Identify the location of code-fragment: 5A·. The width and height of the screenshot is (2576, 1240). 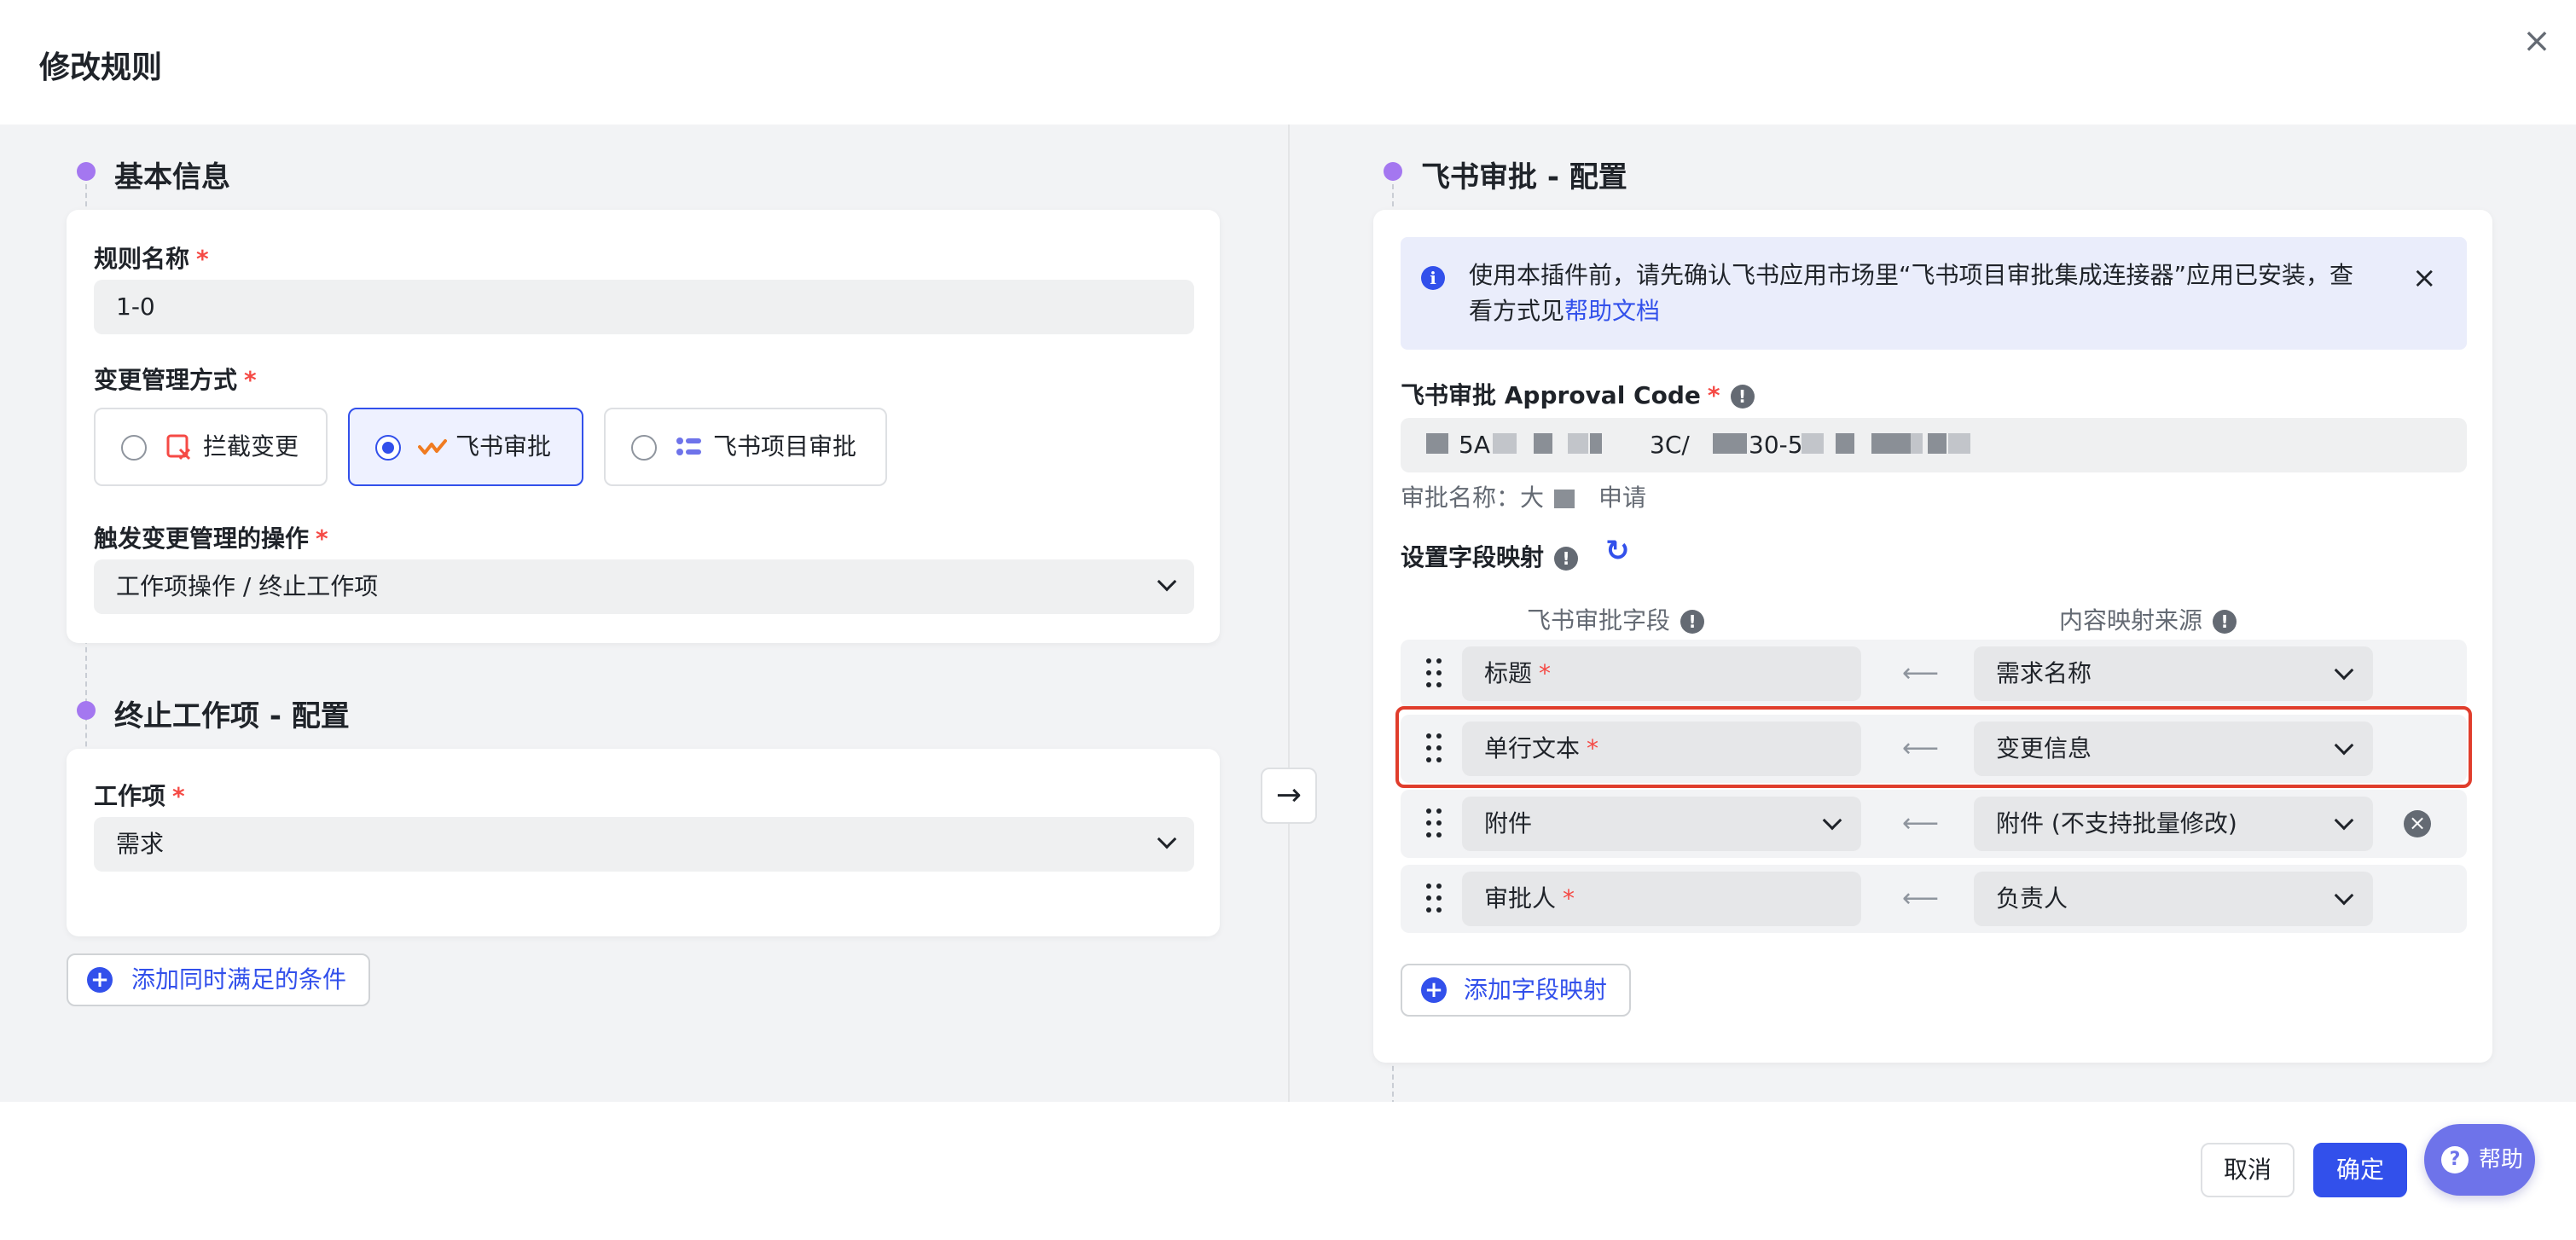
(1478, 445).